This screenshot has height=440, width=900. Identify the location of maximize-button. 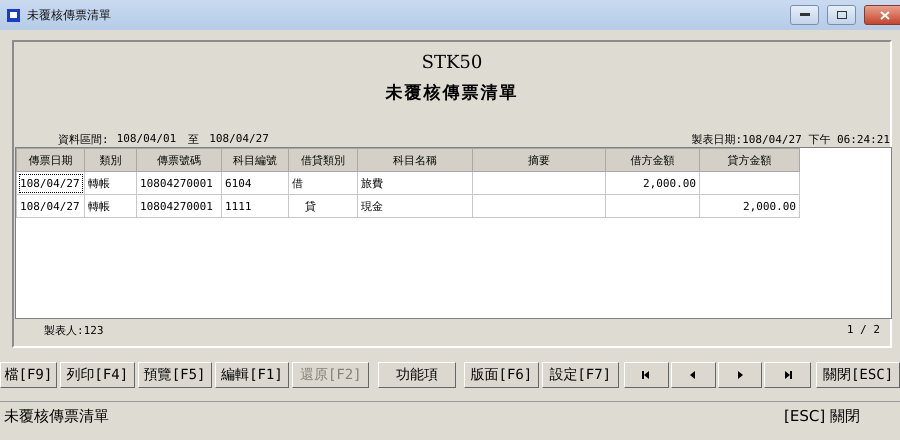
(841, 15).